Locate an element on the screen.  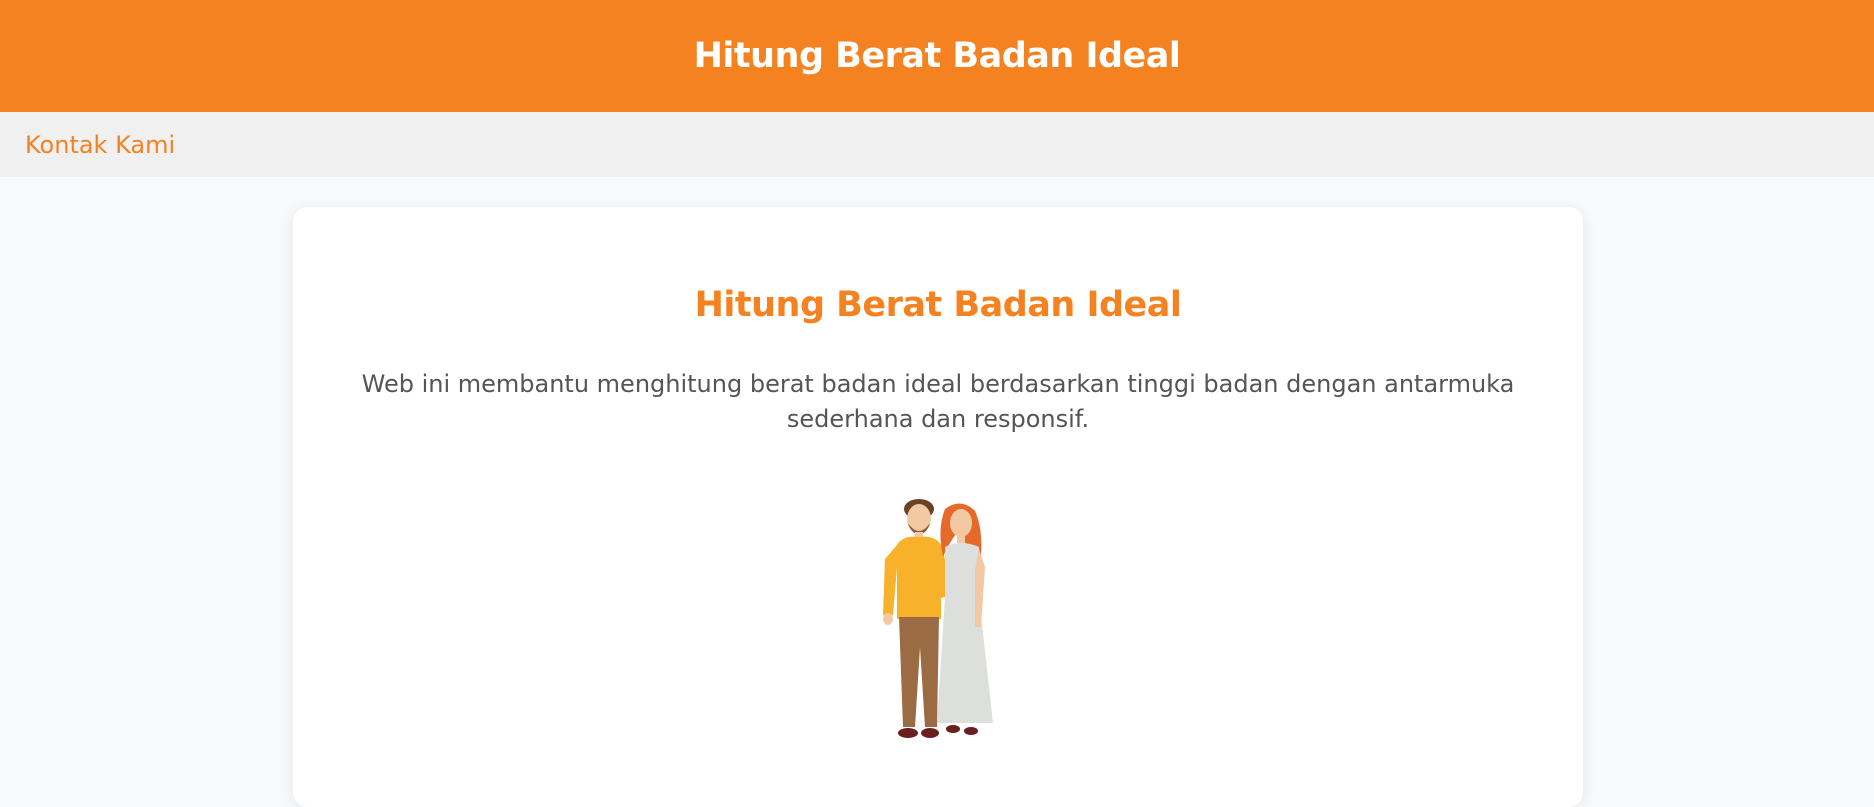
header-title: Hitung Berat Badan Ideal is located at coordinates (937, 56).